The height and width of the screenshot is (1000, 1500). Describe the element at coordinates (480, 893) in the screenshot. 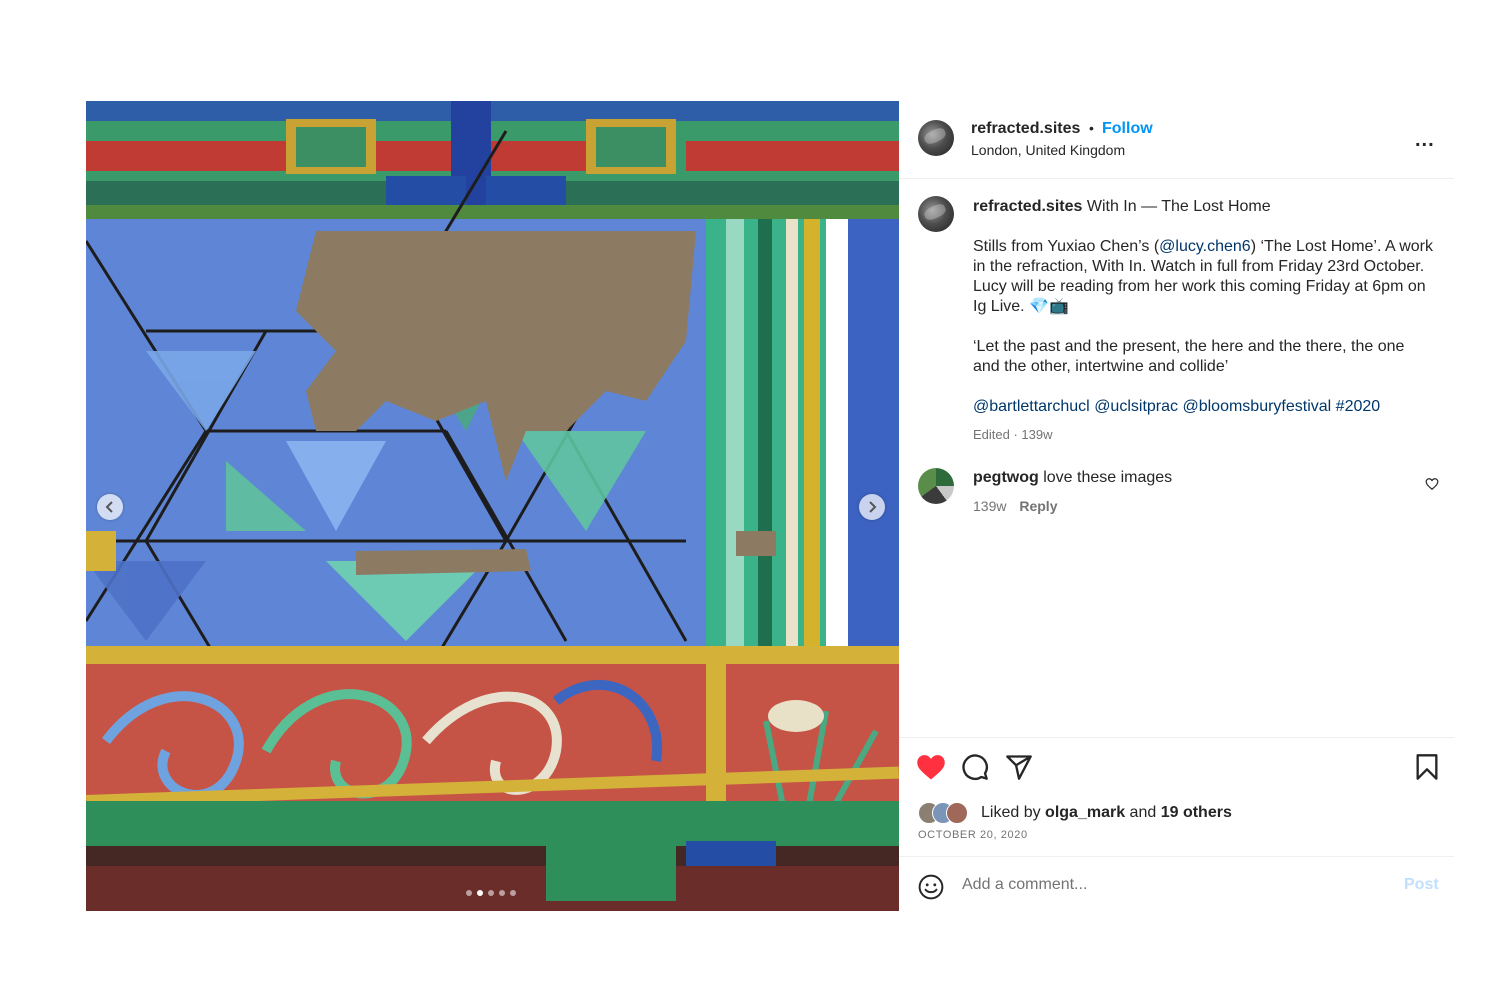

I see `slide-dot-active` at that location.